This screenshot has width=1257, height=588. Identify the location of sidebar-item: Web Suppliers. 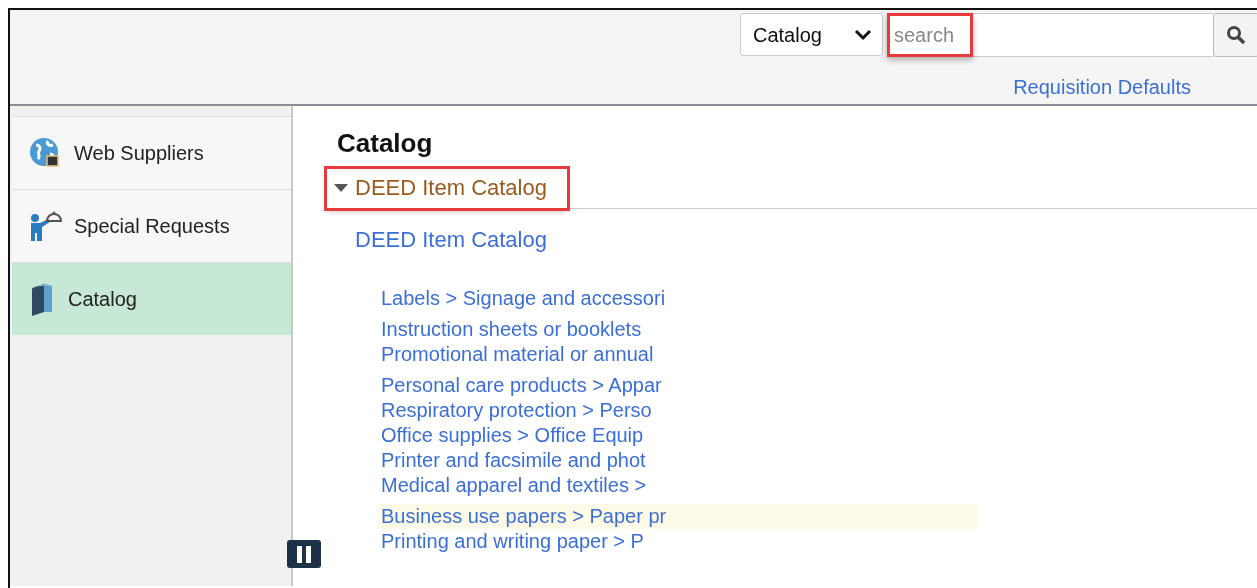
(151, 152).